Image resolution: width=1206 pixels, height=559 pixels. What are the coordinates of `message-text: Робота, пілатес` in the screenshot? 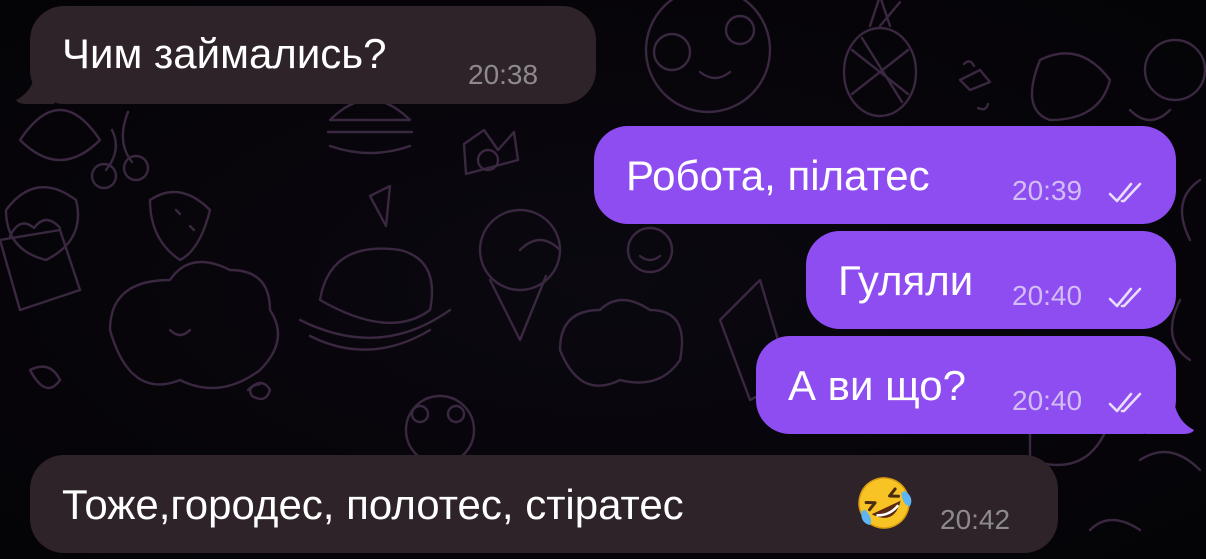 It's located at (778, 175).